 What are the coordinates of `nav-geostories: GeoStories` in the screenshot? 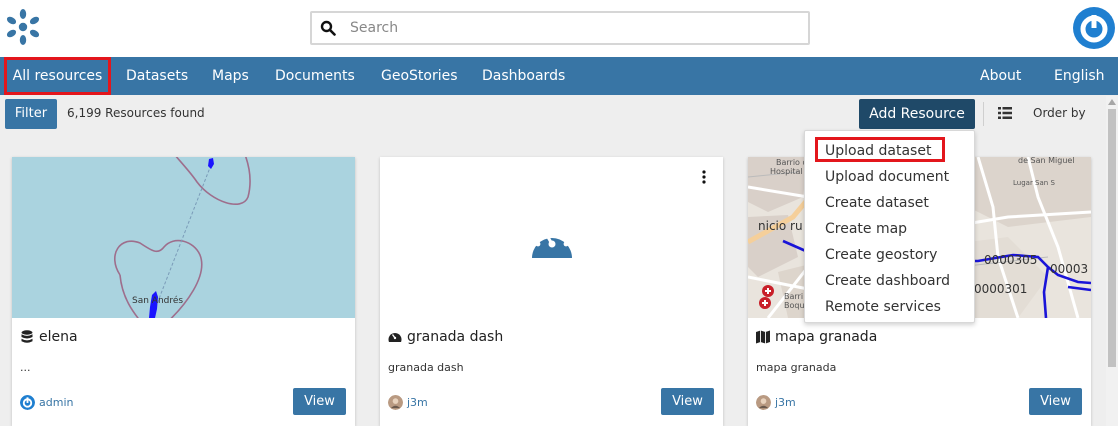 It's located at (419, 76).